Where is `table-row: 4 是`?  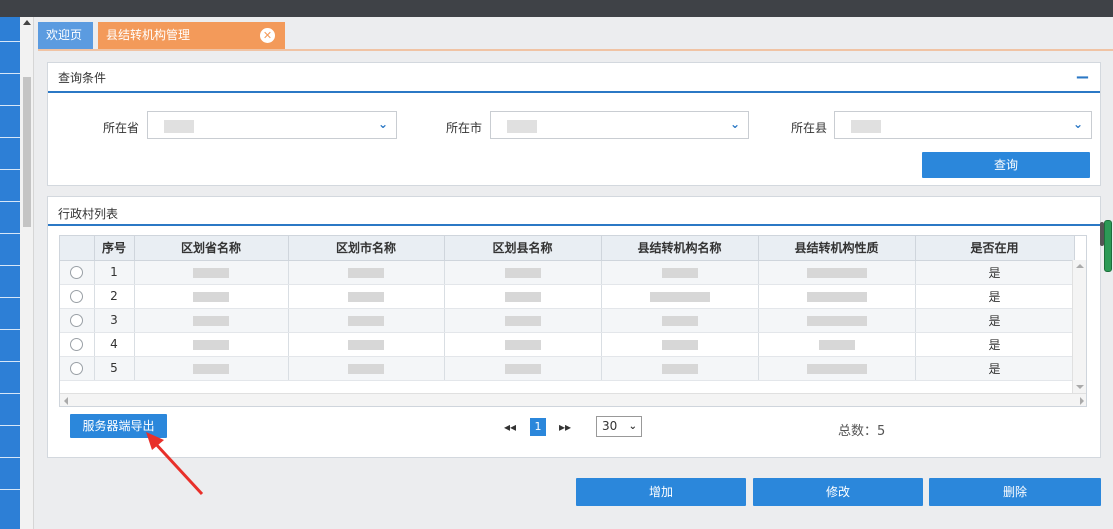 table-row: 4 是 is located at coordinates (567, 344).